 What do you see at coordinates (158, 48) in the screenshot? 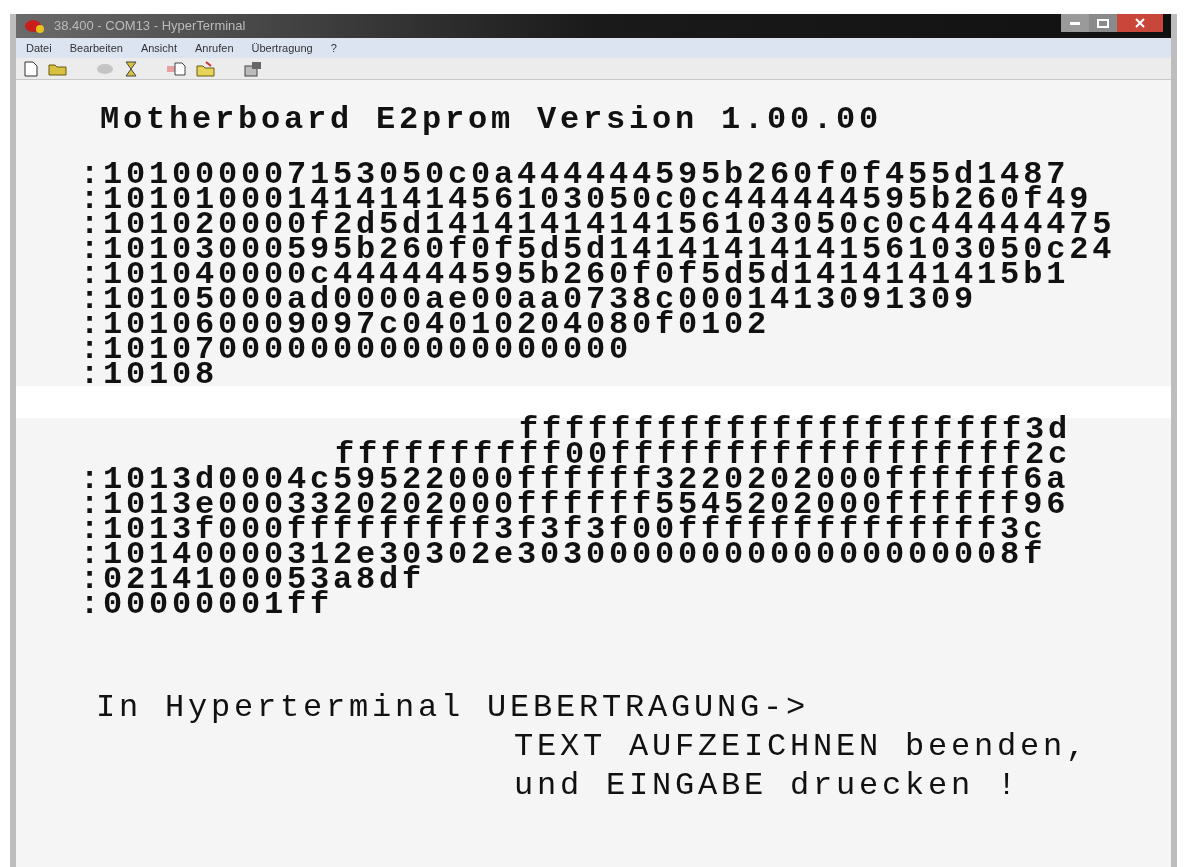
I see `menu-item: Ansicht` at bounding box center [158, 48].